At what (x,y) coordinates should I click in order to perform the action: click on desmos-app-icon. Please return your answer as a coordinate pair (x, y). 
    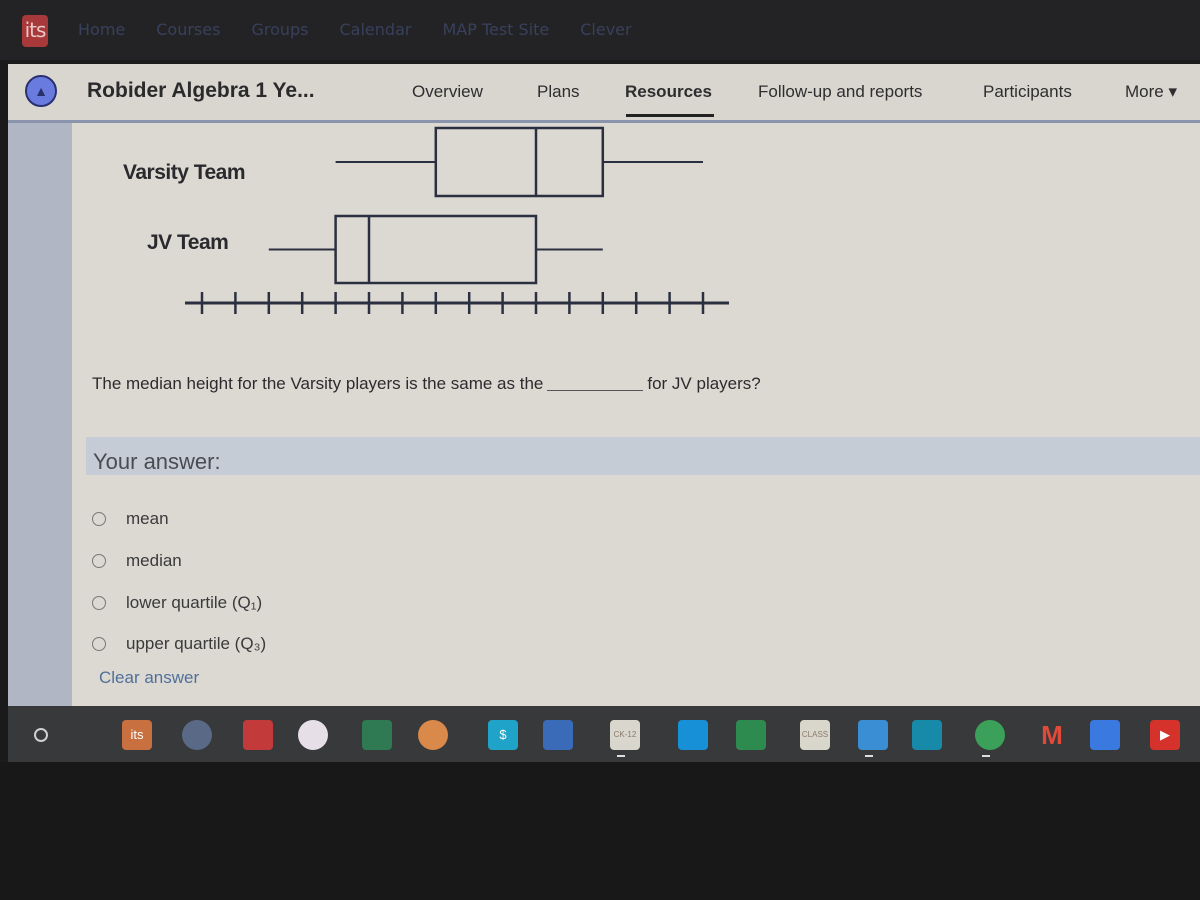
    Looking at the image, I should click on (377, 735).